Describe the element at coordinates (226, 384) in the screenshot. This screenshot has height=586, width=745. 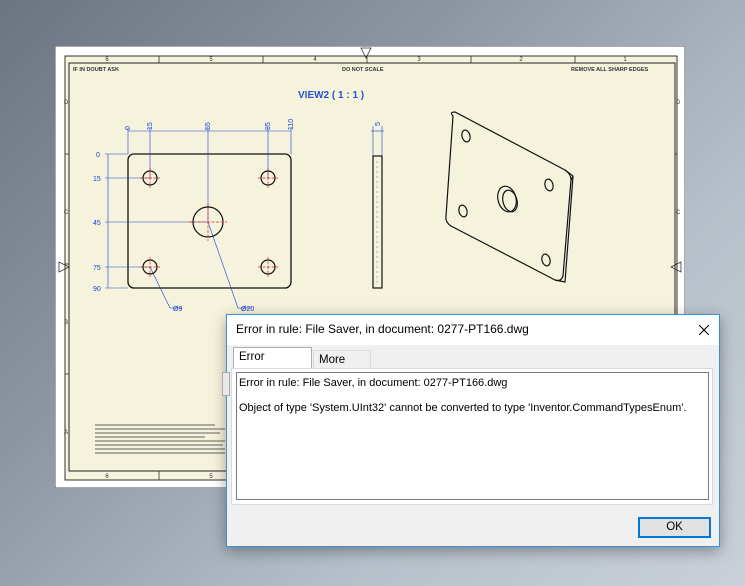
I see `drawing-scroll-handle` at that location.